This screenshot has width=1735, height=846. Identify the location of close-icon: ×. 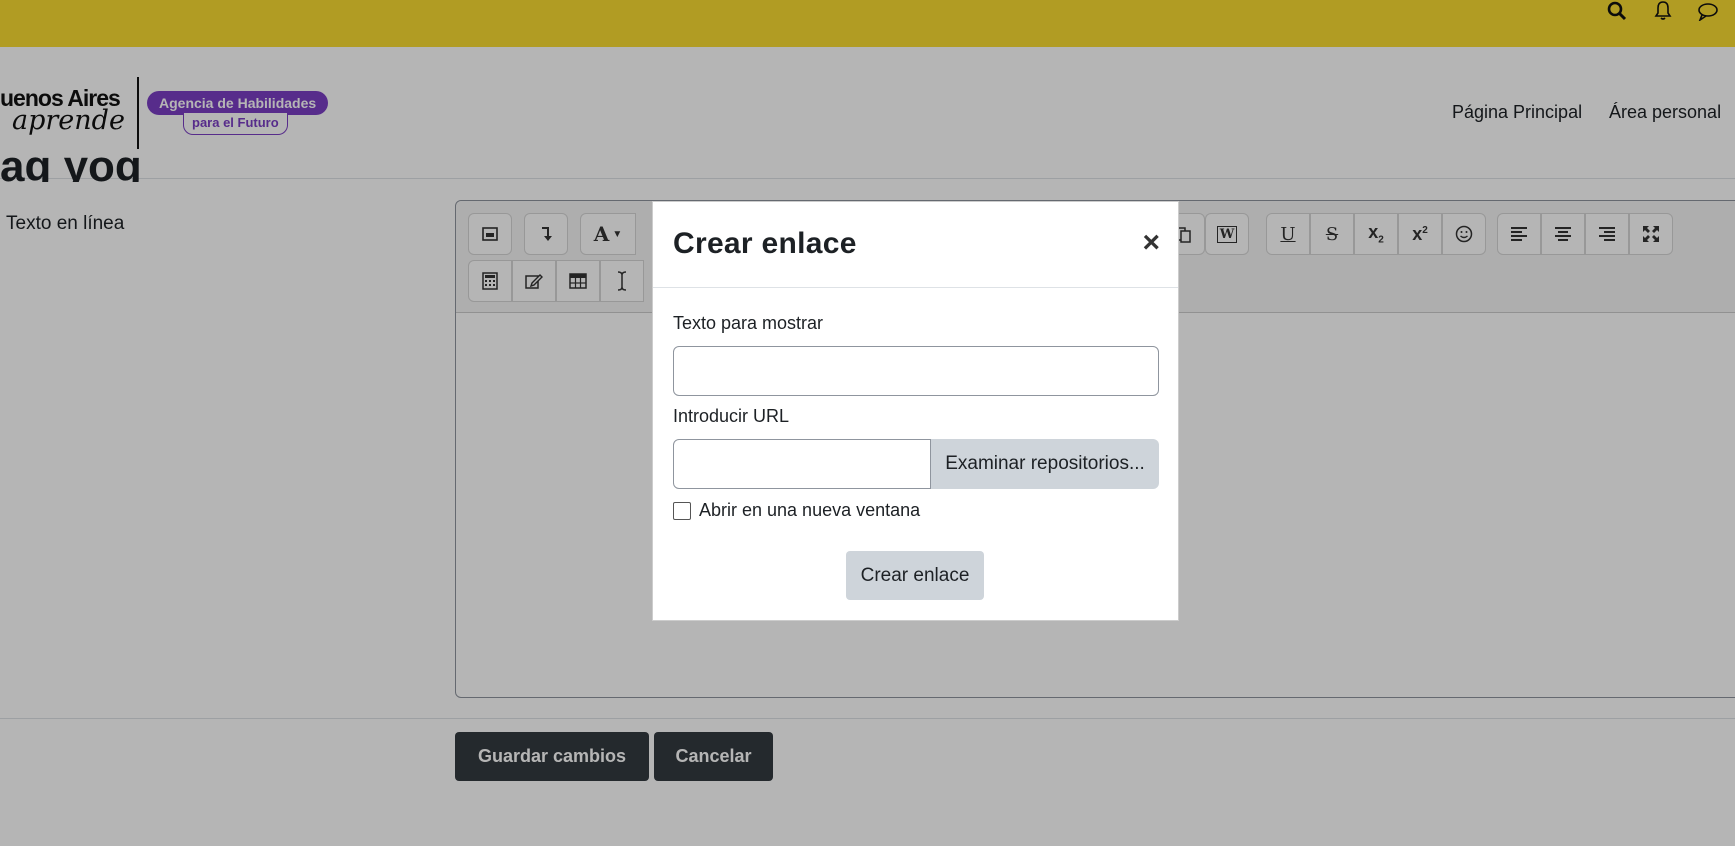
(1151, 243).